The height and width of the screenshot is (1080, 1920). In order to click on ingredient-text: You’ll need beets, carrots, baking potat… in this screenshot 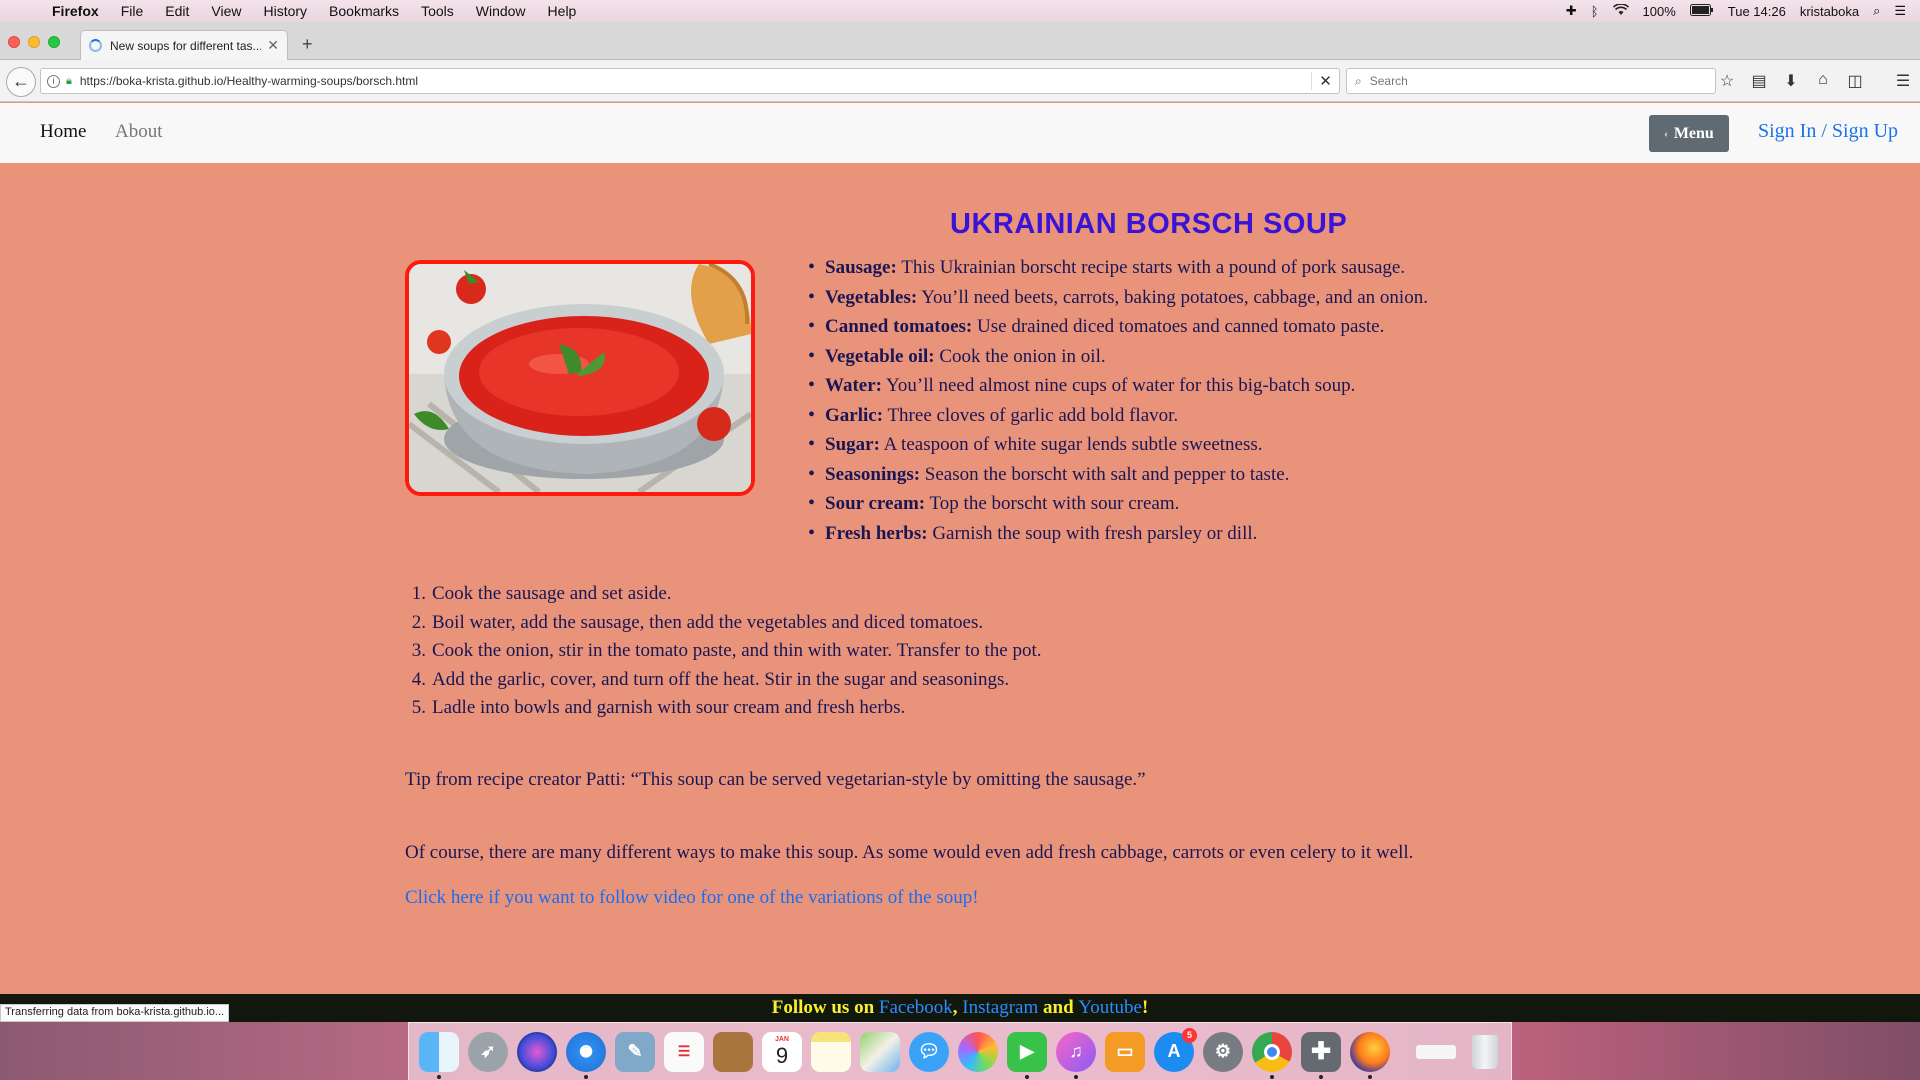, I will do `click(1172, 297)`.